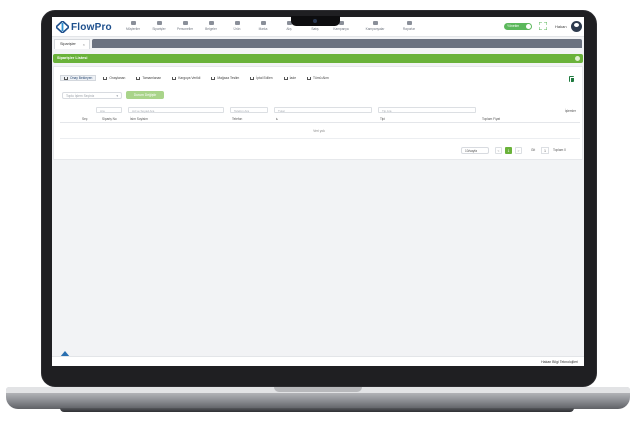 Image resolution: width=635 pixels, height=423 pixels. What do you see at coordinates (561, 26) in the screenshot?
I see `user-name: Hakan` at bounding box center [561, 26].